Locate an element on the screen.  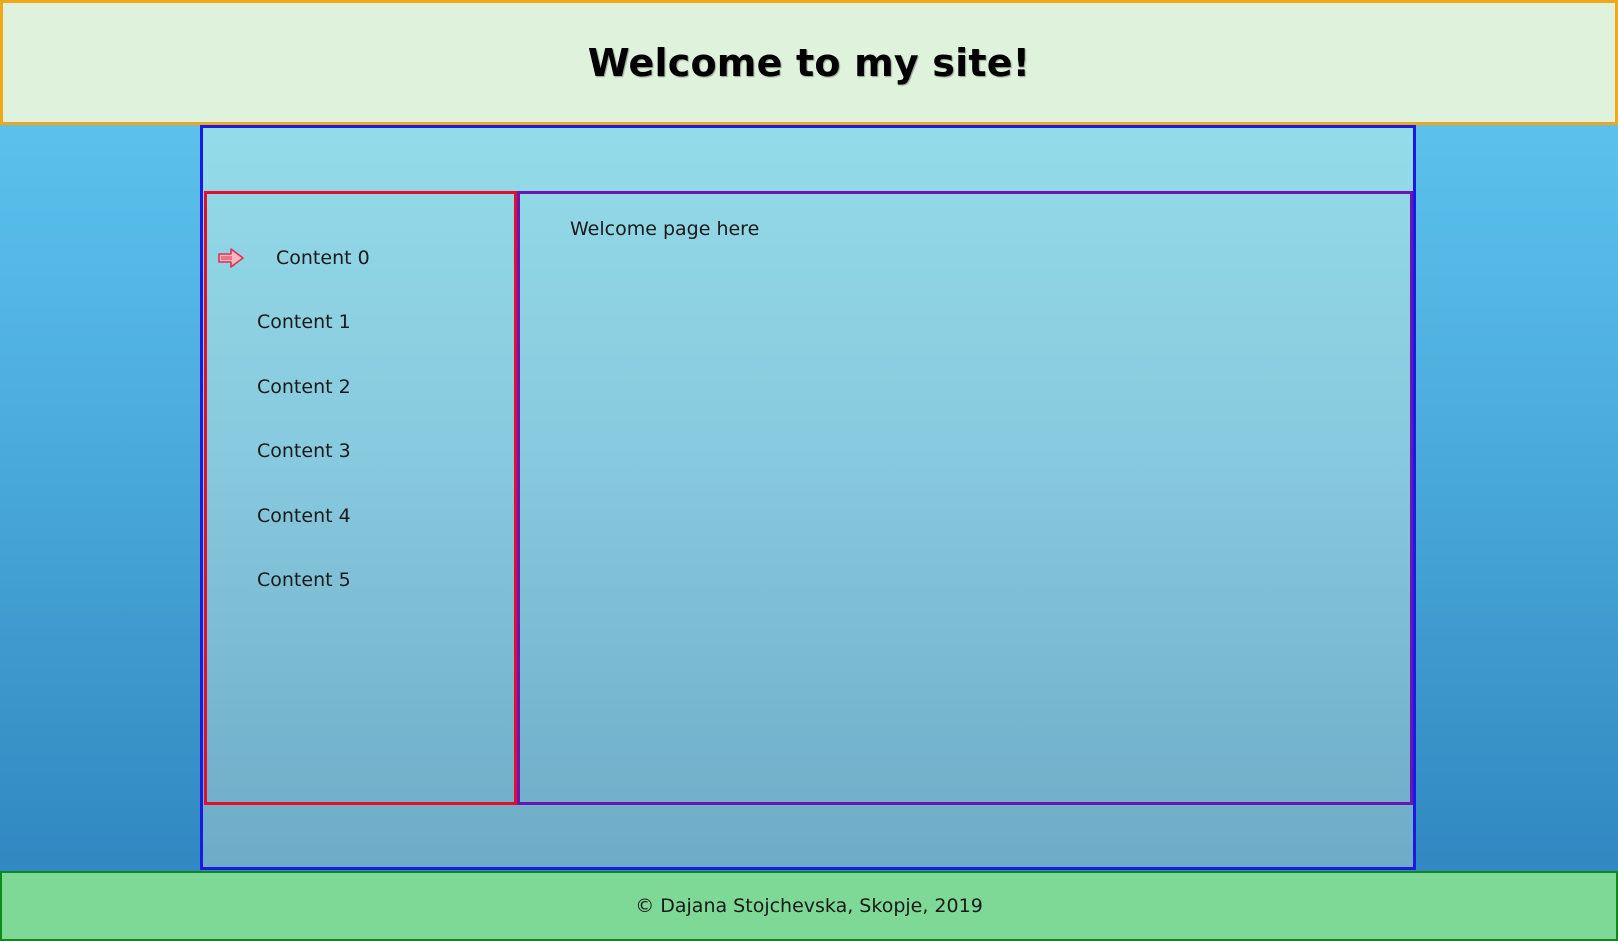
sidebar-item-content-1: Content 1 is located at coordinates (304, 322).